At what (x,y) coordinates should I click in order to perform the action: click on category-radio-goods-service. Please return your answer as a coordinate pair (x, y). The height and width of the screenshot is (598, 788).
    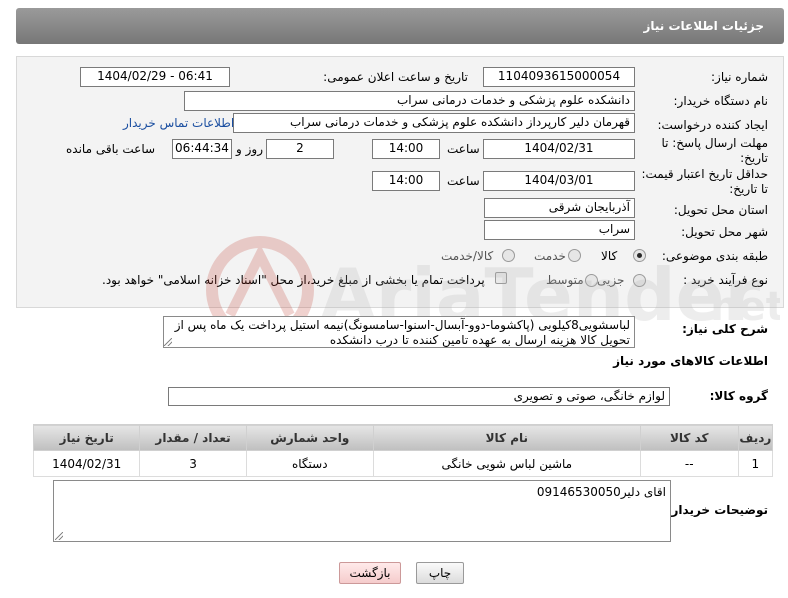
    Looking at the image, I should click on (508, 255).